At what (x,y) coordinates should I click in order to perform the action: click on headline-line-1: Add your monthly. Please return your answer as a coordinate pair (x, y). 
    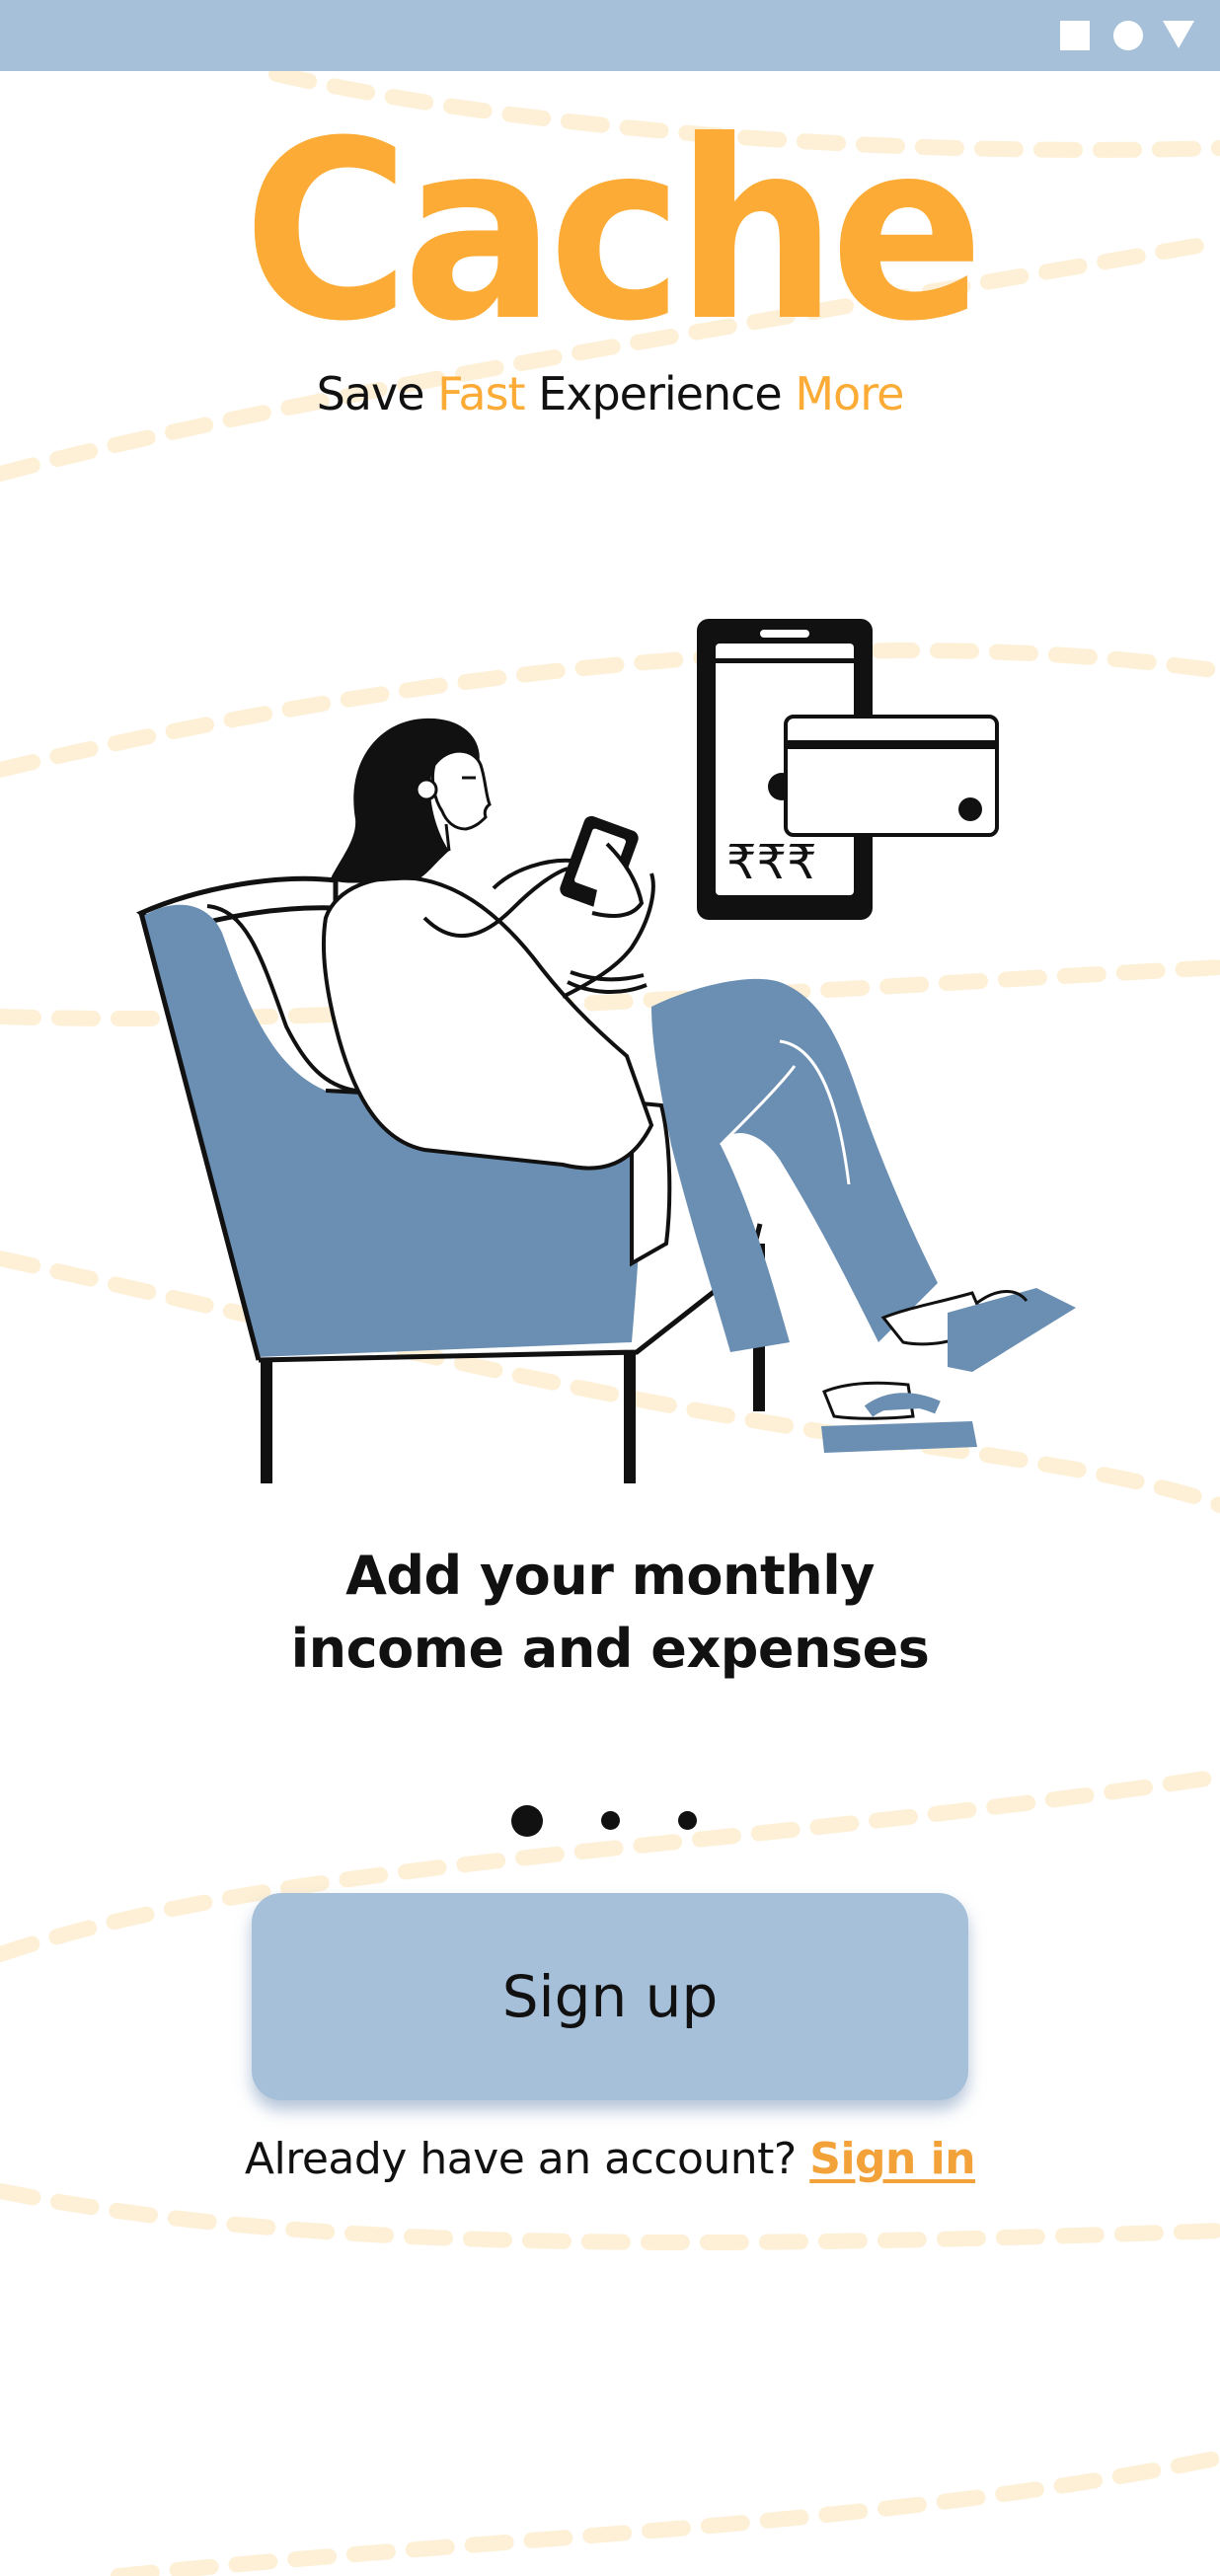
    Looking at the image, I should click on (610, 1576).